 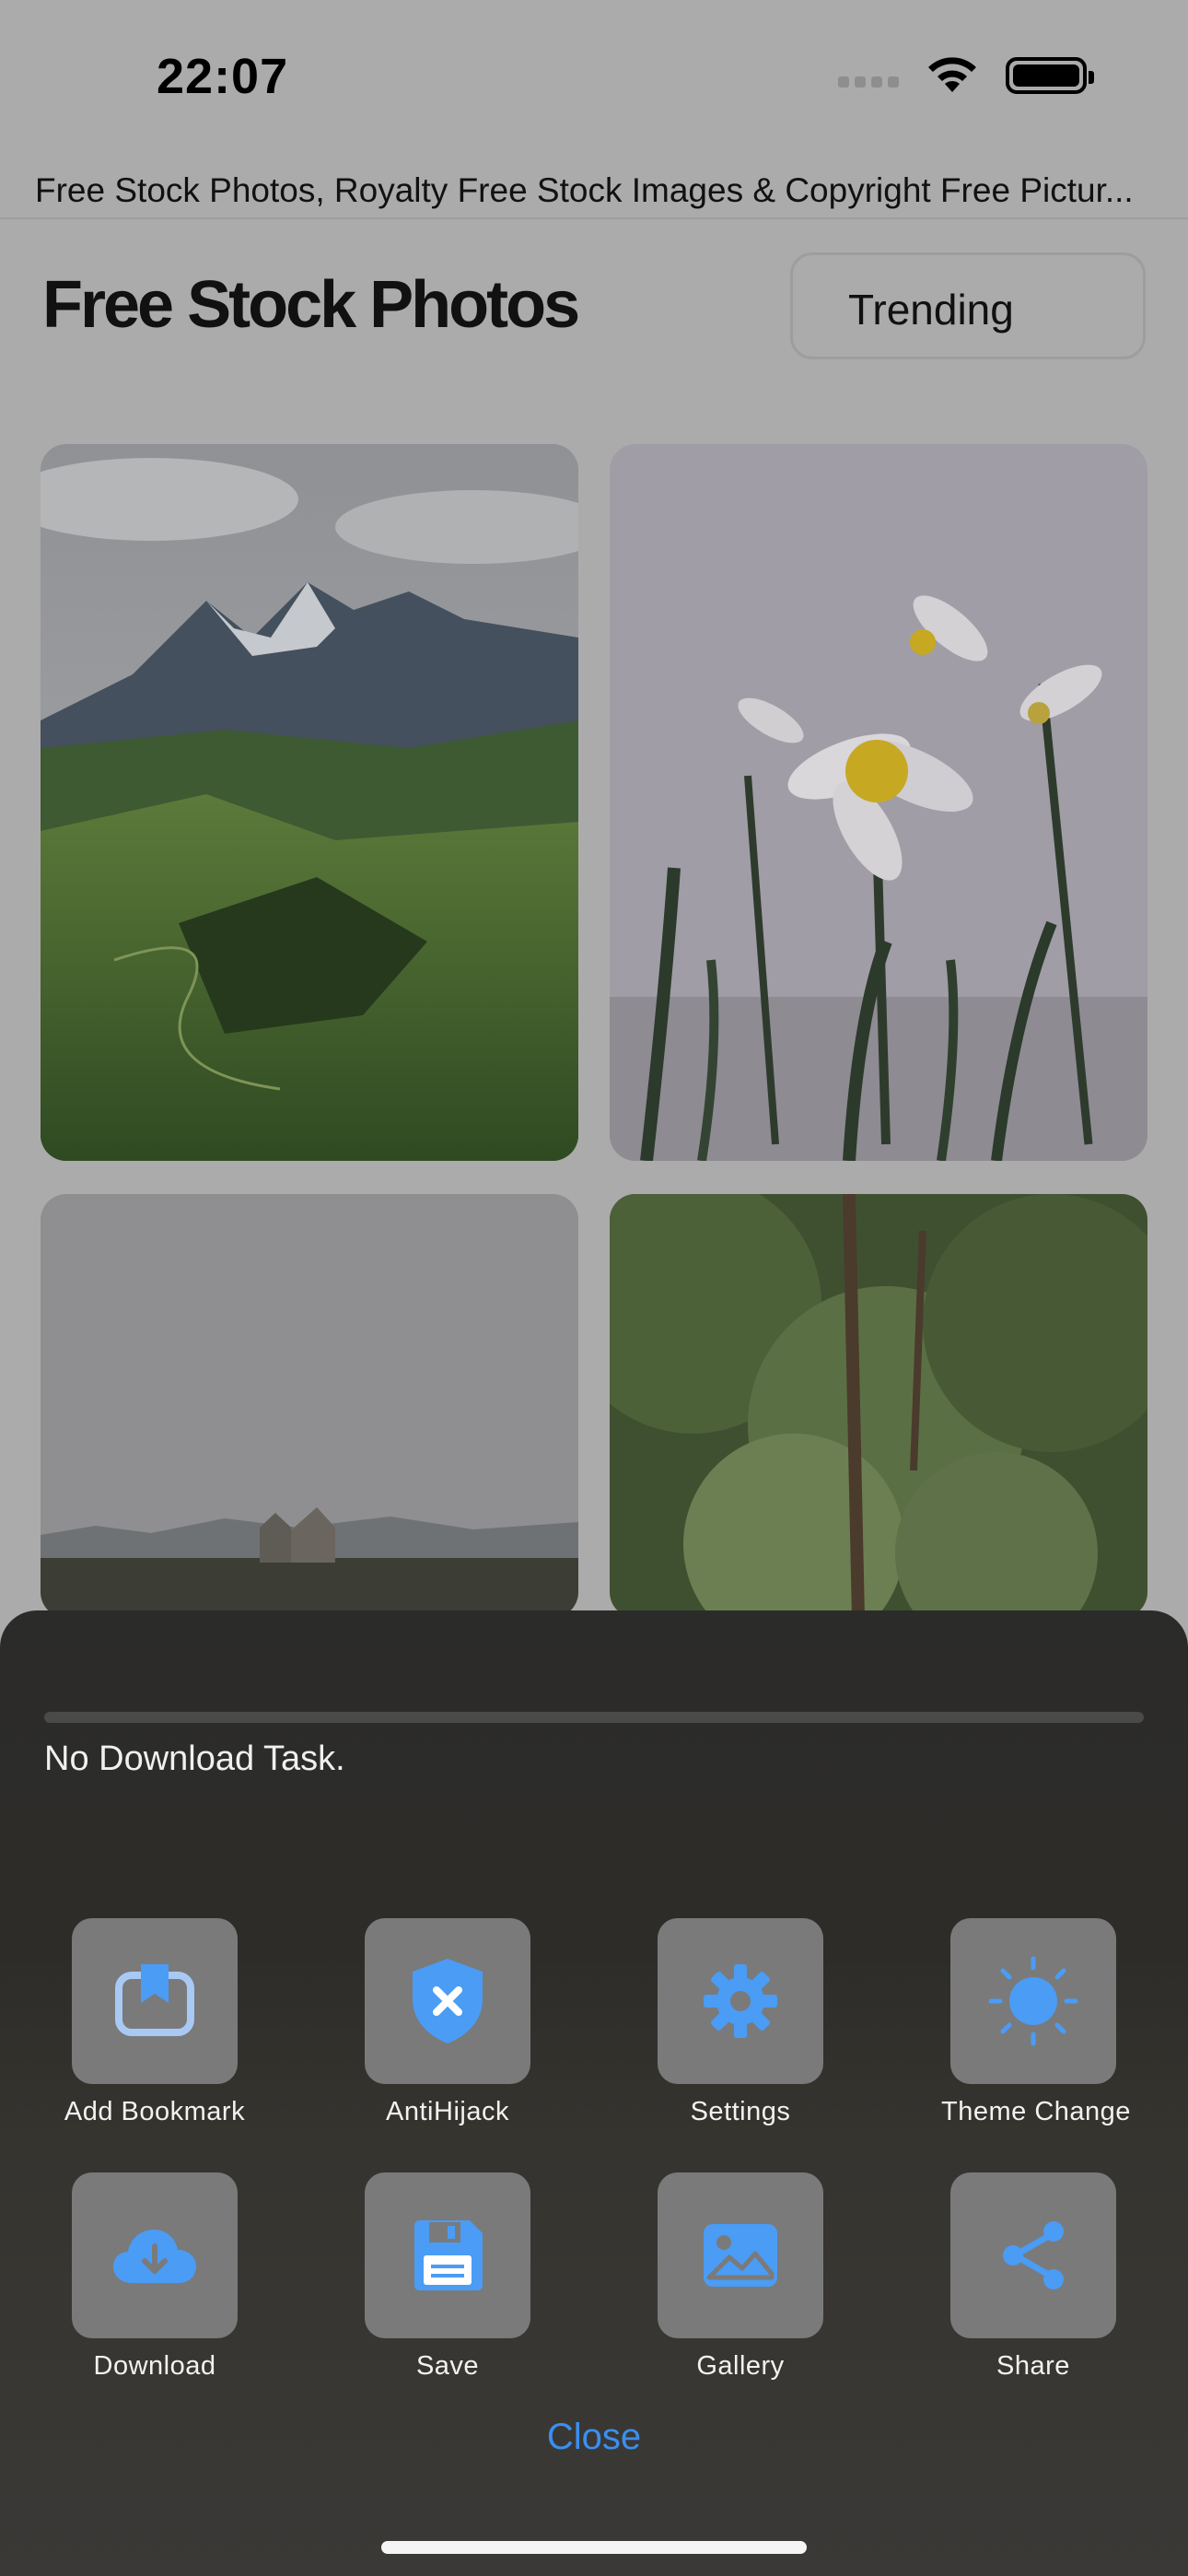 What do you see at coordinates (447, 2366) in the screenshot?
I see `save-label: Save` at bounding box center [447, 2366].